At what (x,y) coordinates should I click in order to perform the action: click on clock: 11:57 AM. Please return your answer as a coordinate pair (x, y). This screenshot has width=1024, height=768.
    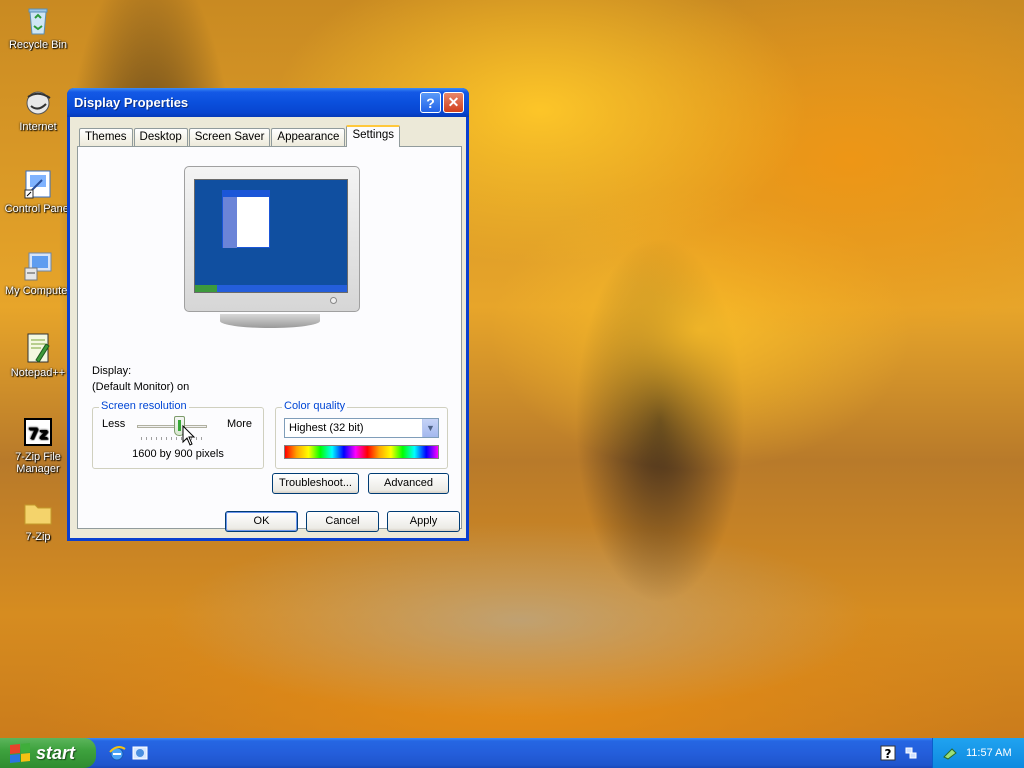
    Looking at the image, I should click on (989, 753).